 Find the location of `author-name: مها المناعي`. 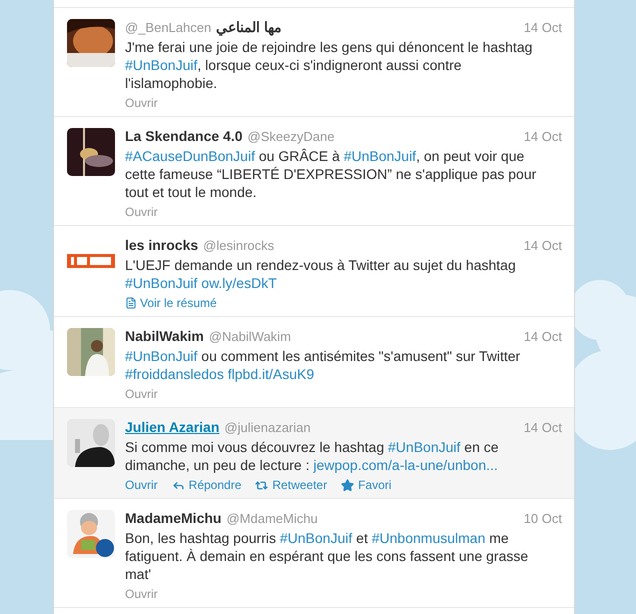

author-name: مها المناعي is located at coordinates (249, 27).